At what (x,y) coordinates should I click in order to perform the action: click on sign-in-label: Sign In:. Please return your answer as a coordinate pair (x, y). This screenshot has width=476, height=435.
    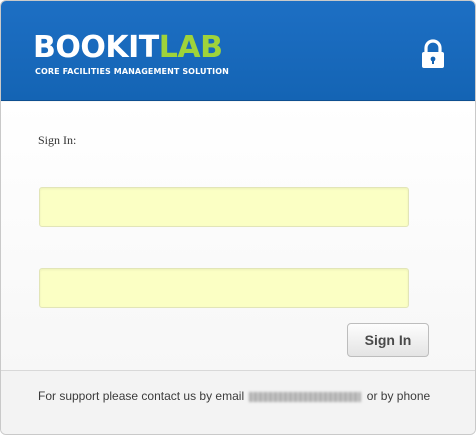
    Looking at the image, I should click on (57, 140).